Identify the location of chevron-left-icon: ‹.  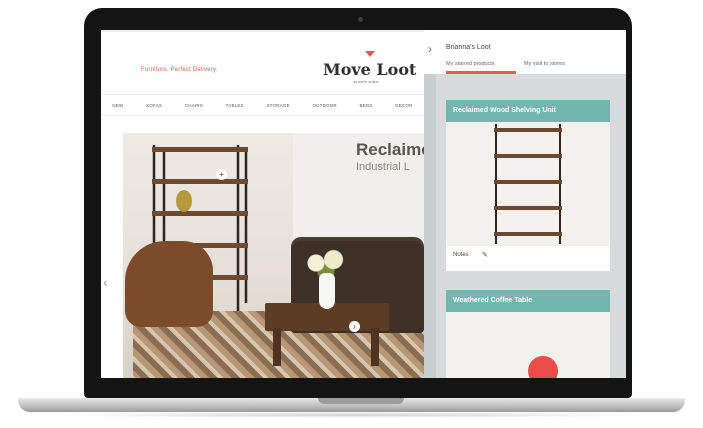
(105, 282).